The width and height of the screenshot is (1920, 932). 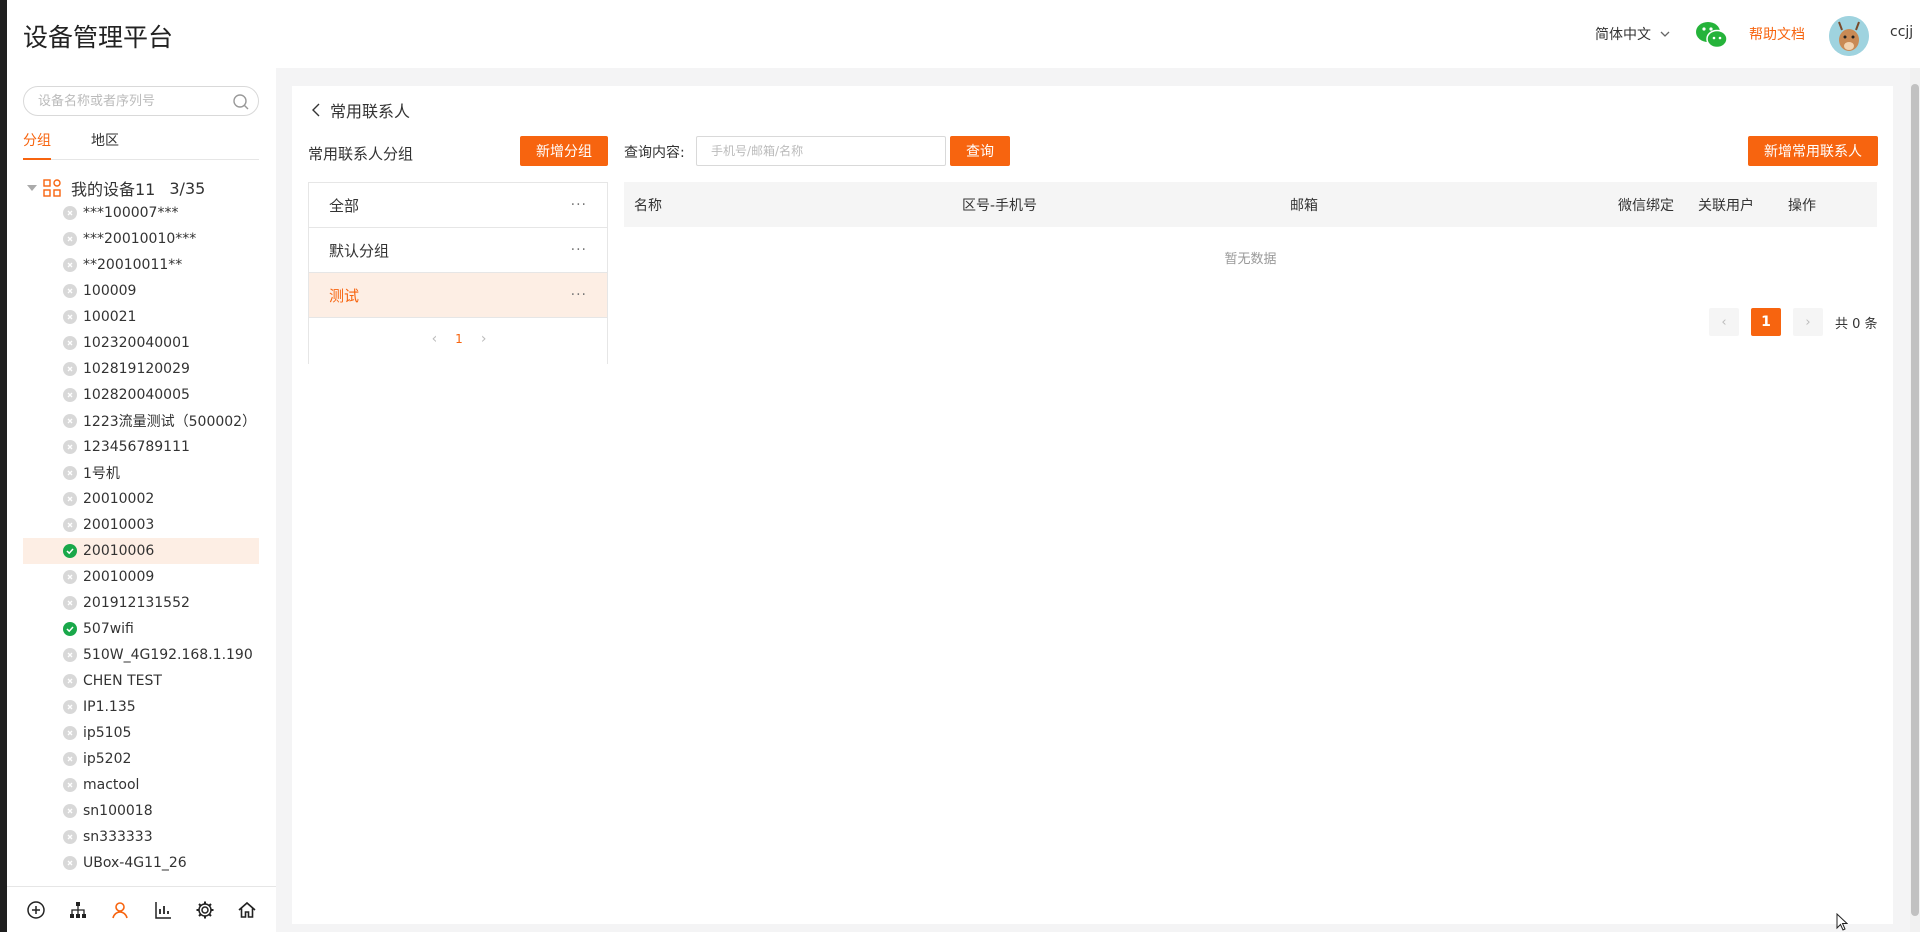 What do you see at coordinates (122, 681) in the screenshot?
I see `device-name: CHEN TEST` at bounding box center [122, 681].